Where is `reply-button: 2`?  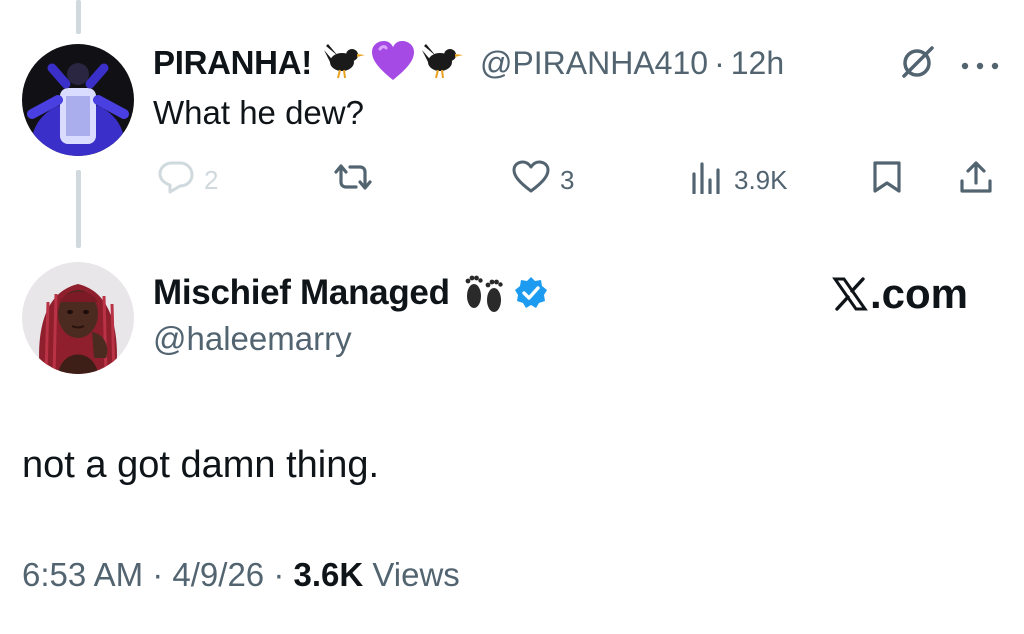 reply-button: 2 is located at coordinates (188, 180).